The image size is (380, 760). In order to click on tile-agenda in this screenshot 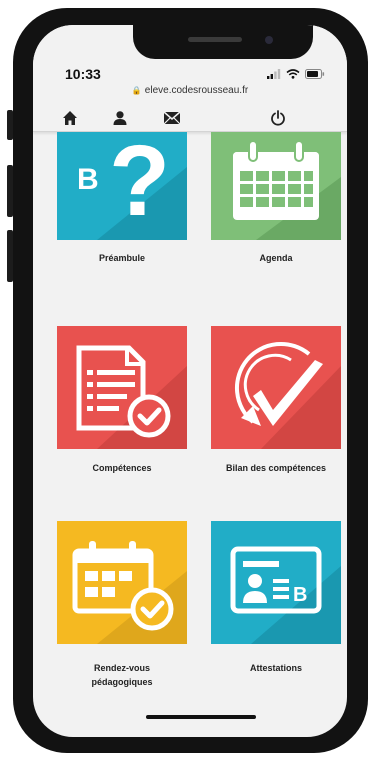, I will do `click(276, 186)`.